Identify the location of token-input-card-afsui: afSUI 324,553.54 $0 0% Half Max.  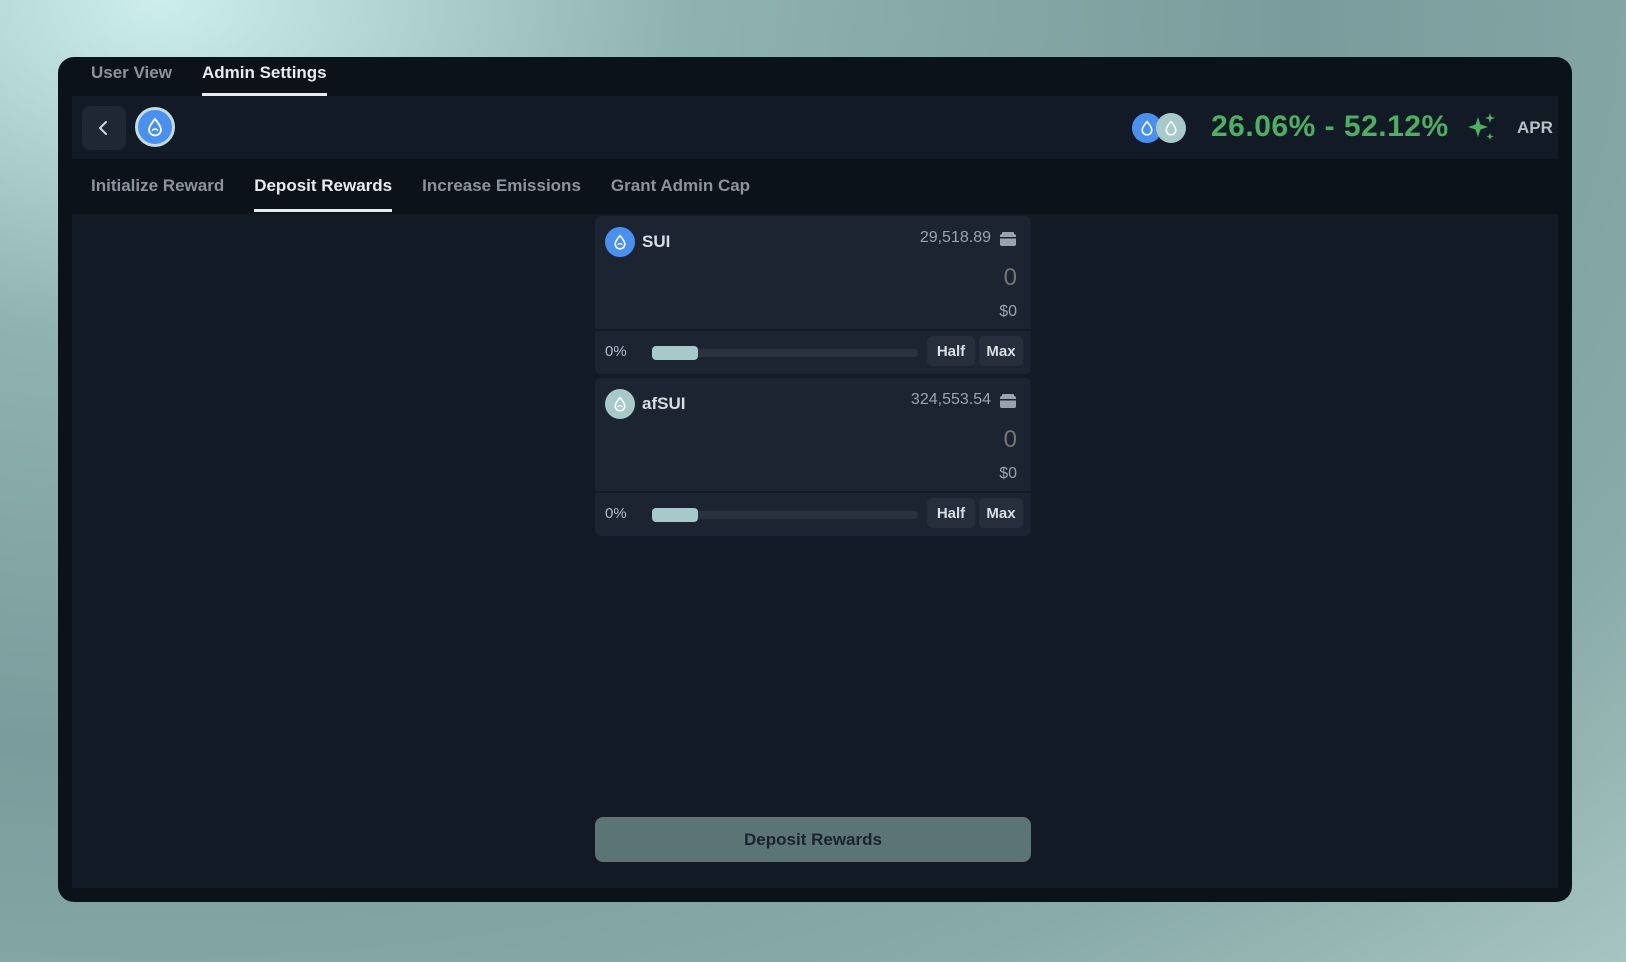
(813, 457).